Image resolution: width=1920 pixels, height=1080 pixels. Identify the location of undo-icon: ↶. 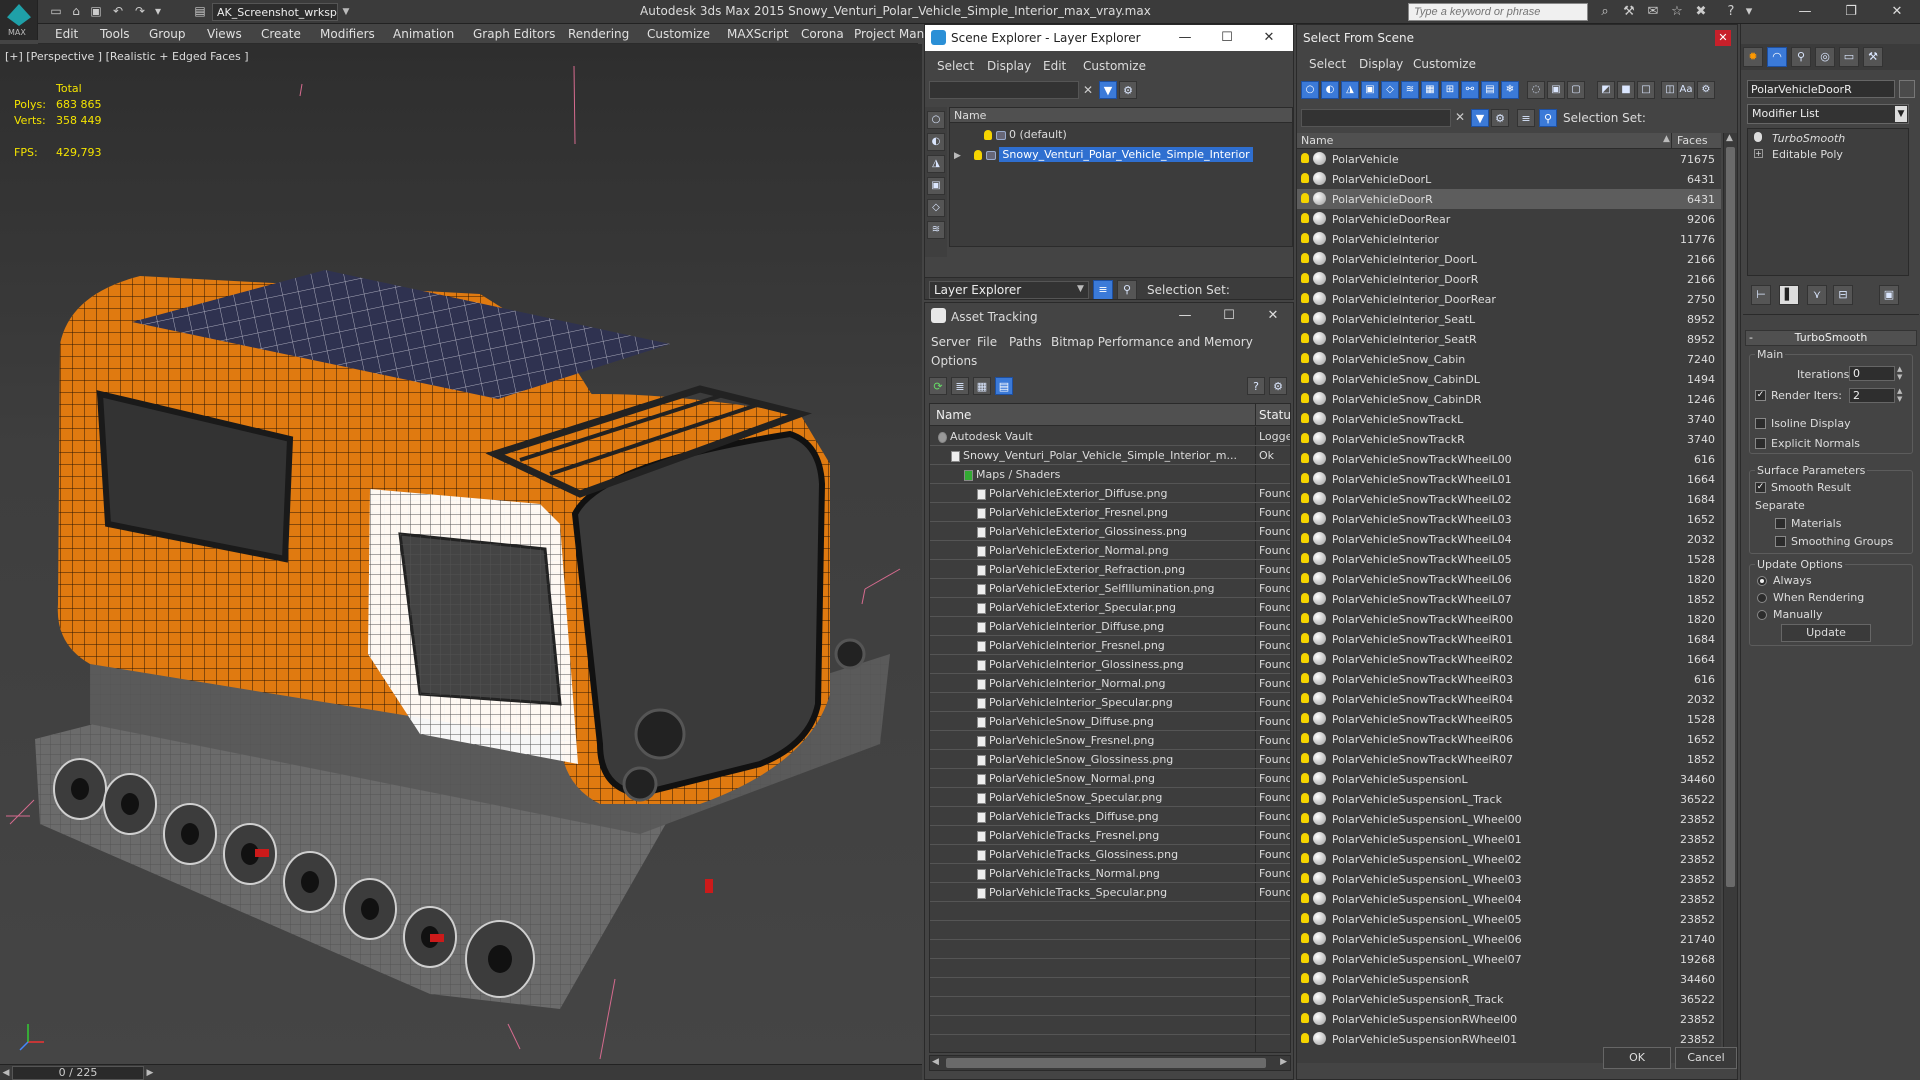
(118, 11).